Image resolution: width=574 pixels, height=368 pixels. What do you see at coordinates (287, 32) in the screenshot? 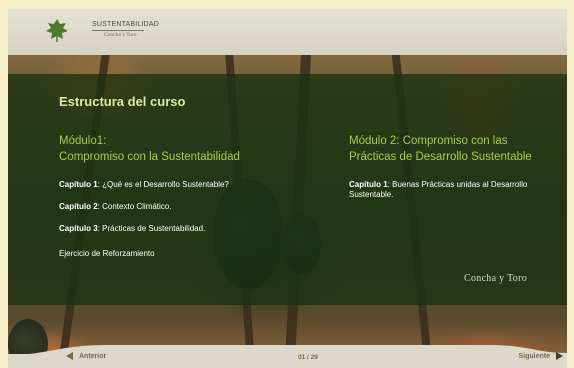
I see `header-bar: SUSTENTABILIDAD Concha y Toro` at bounding box center [287, 32].